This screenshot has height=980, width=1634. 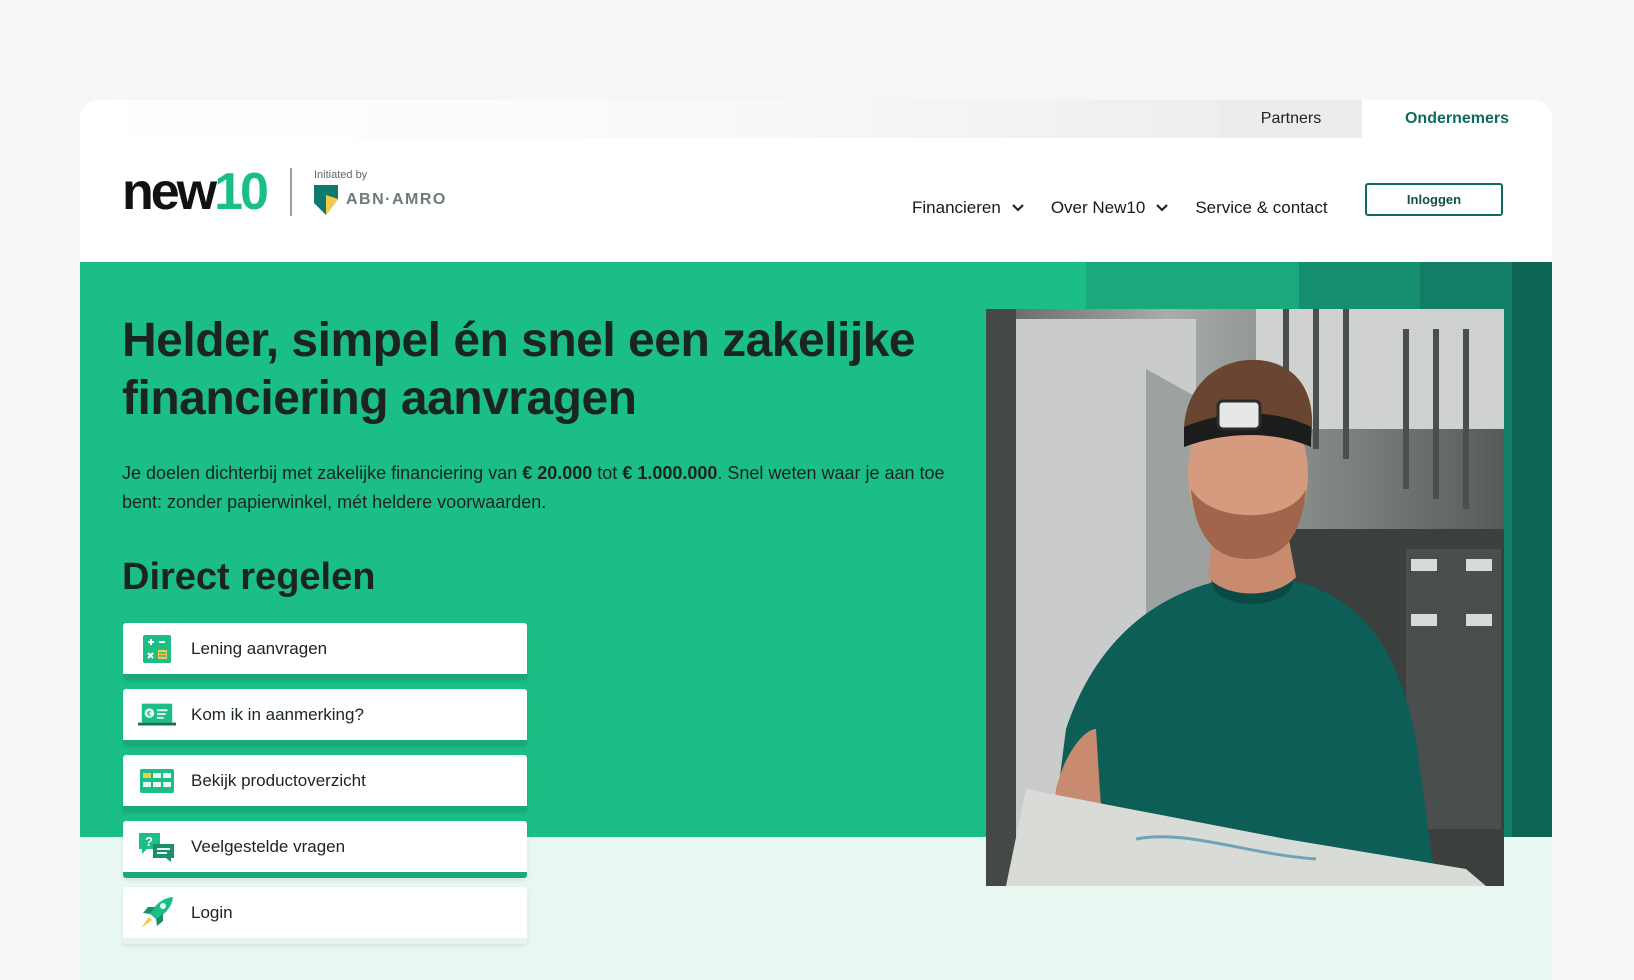 What do you see at coordinates (157, 649) in the screenshot?
I see `calculator-icon` at bounding box center [157, 649].